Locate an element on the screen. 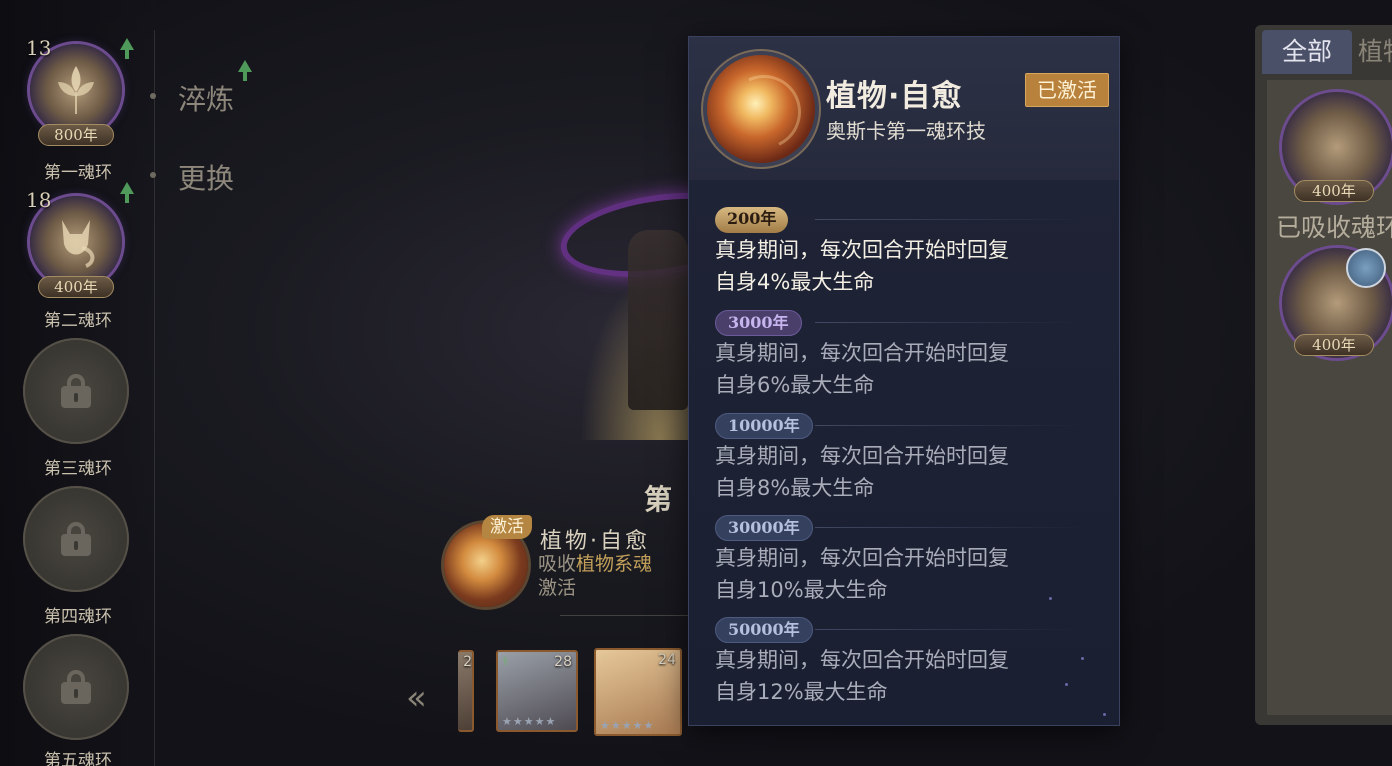  portrait-partial: 2 is located at coordinates (466, 691).